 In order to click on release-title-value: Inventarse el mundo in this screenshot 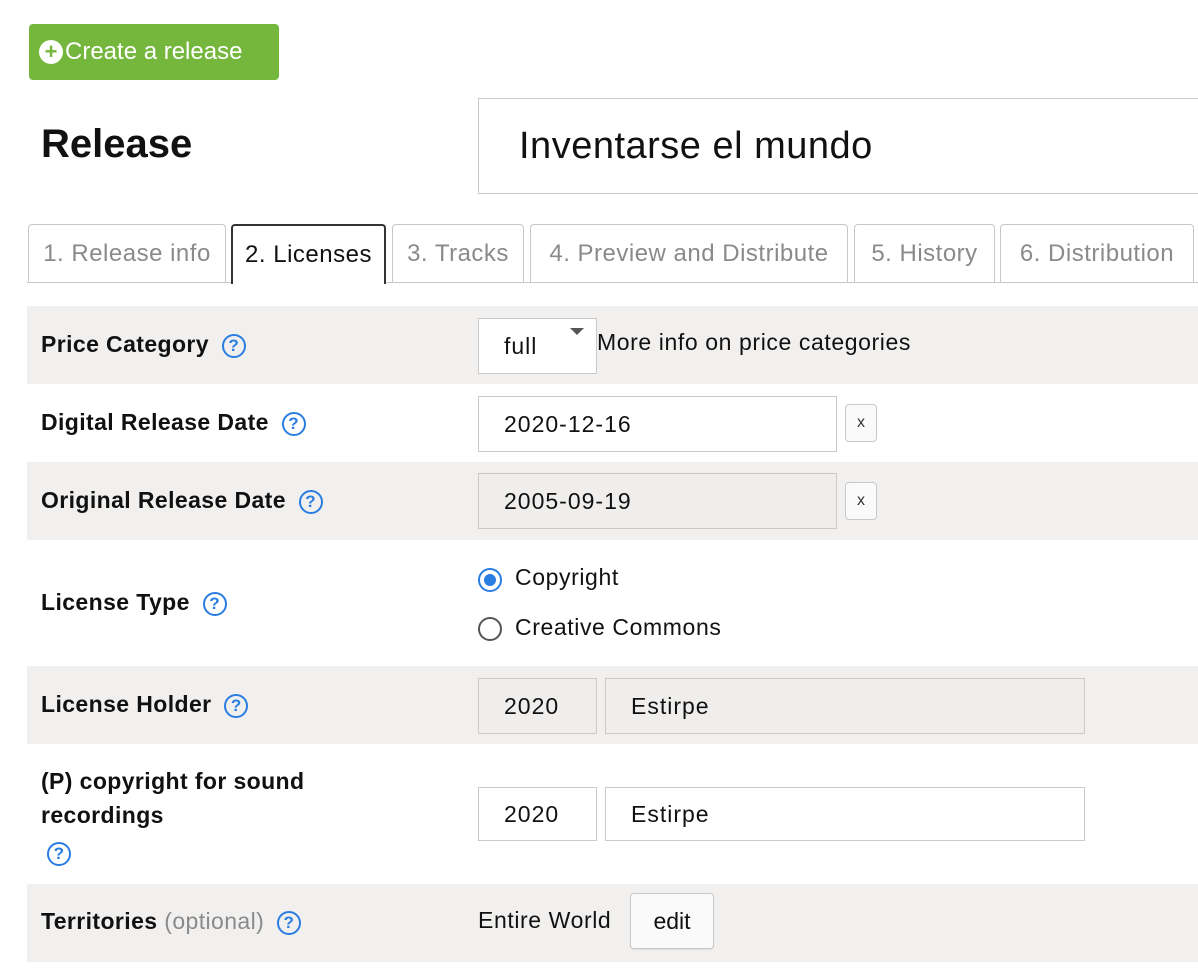, I will do `click(696, 145)`.